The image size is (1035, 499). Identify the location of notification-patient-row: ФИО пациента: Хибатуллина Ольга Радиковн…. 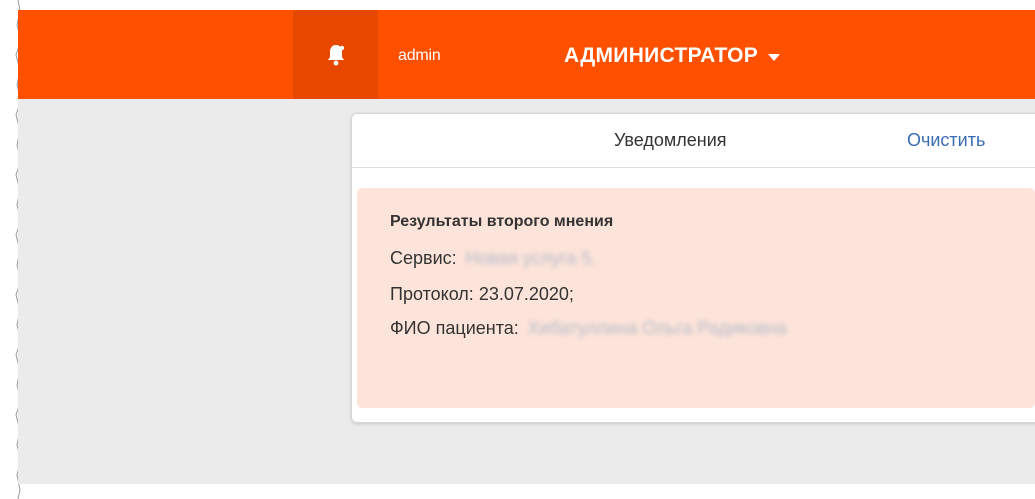
(588, 328).